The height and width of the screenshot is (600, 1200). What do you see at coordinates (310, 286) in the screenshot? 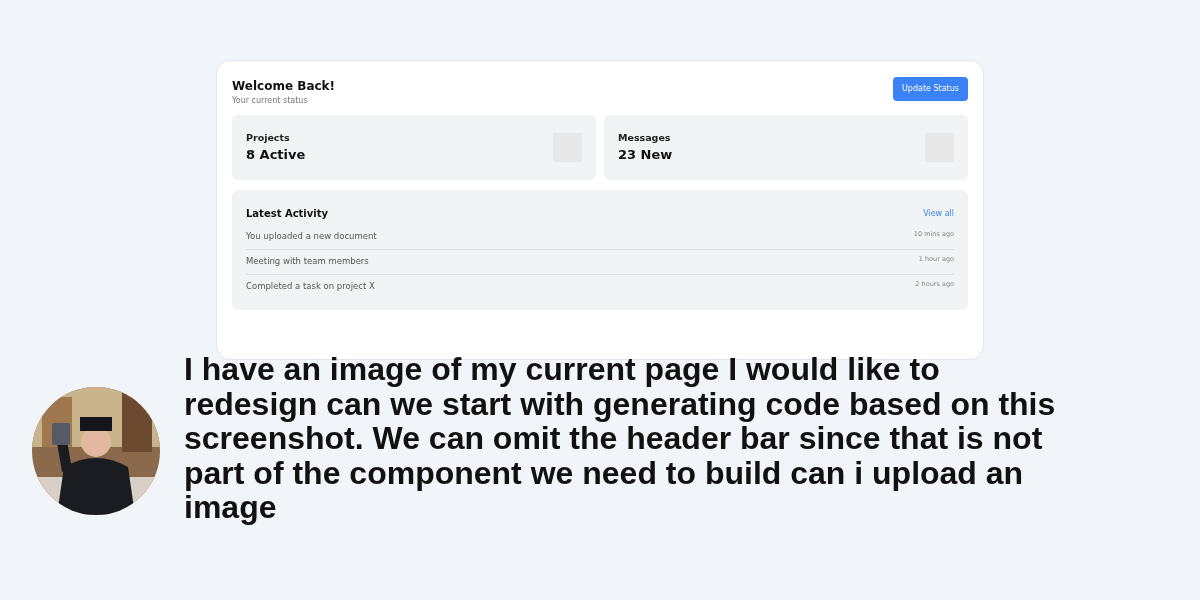
I see `activity-text: Completed a task on project X` at bounding box center [310, 286].